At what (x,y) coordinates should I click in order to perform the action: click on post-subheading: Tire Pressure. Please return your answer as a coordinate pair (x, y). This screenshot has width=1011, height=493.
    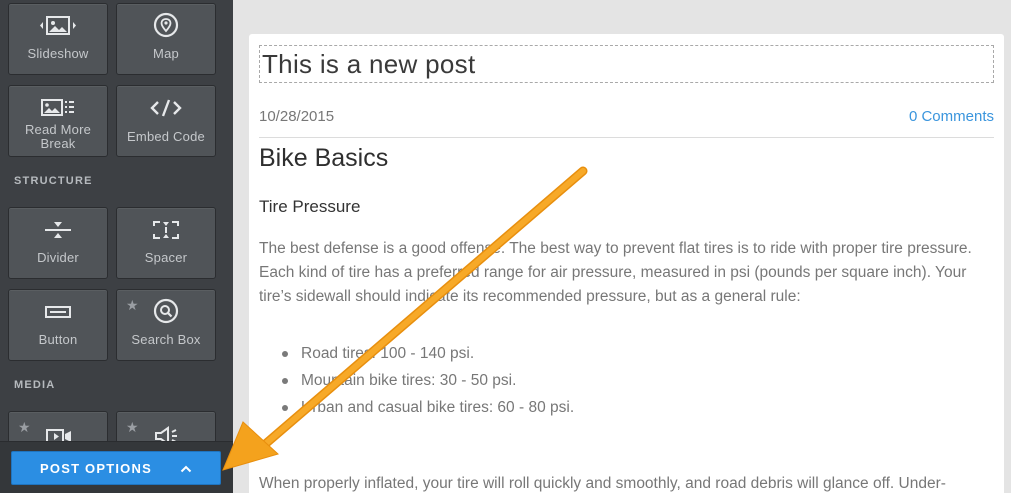
    Looking at the image, I should click on (309, 207).